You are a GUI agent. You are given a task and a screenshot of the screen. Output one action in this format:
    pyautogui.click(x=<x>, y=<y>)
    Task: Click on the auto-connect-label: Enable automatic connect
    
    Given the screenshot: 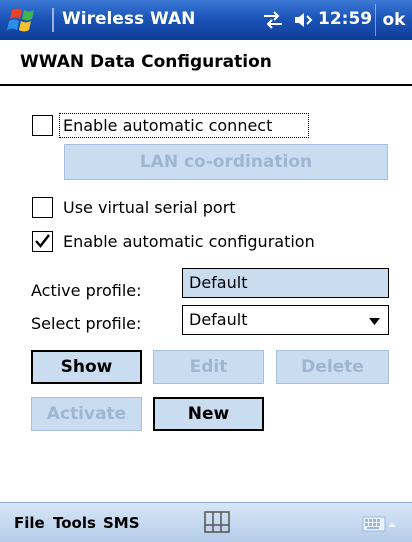 What is the action you would take?
    pyautogui.click(x=167, y=125)
    